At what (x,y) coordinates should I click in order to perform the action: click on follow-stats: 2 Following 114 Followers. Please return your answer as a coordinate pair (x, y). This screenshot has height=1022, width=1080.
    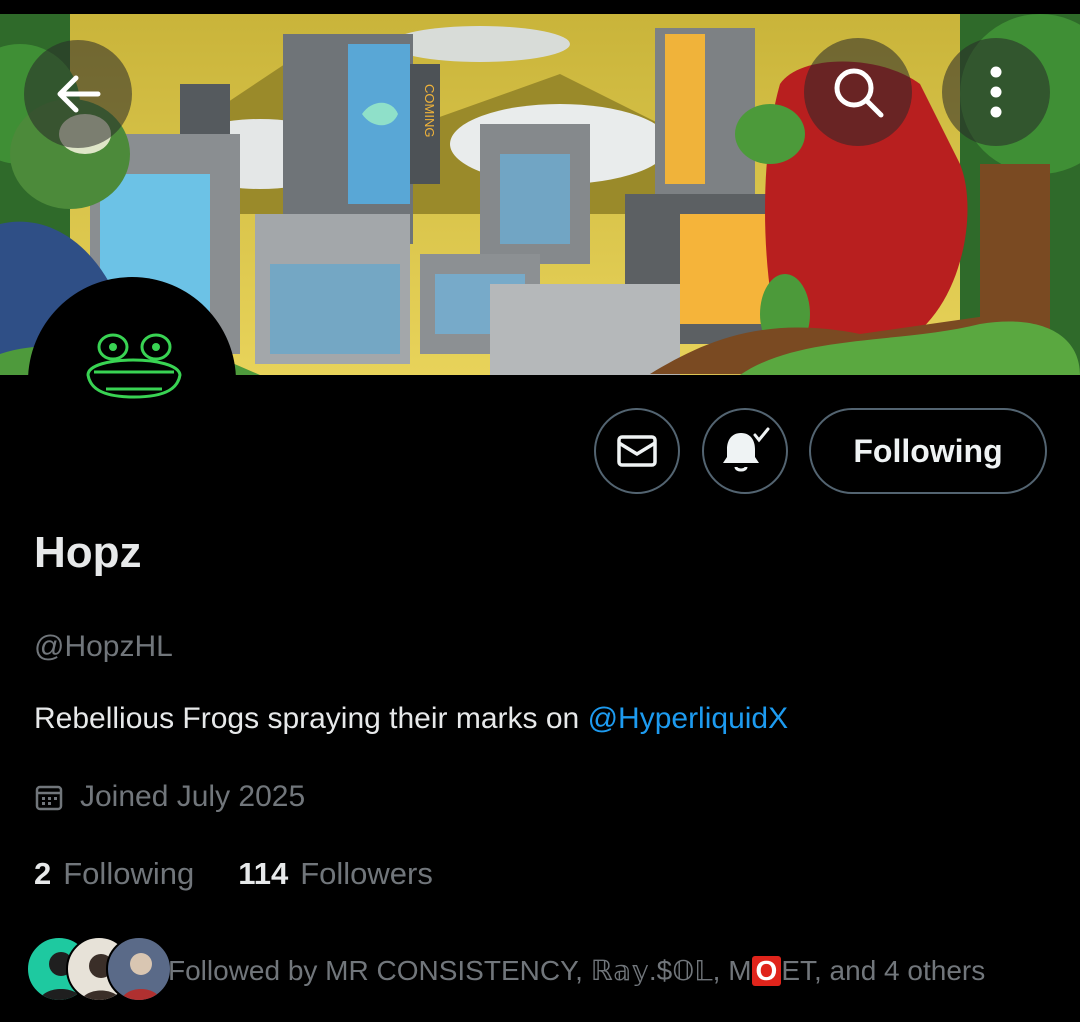
    Looking at the image, I should click on (255, 874).